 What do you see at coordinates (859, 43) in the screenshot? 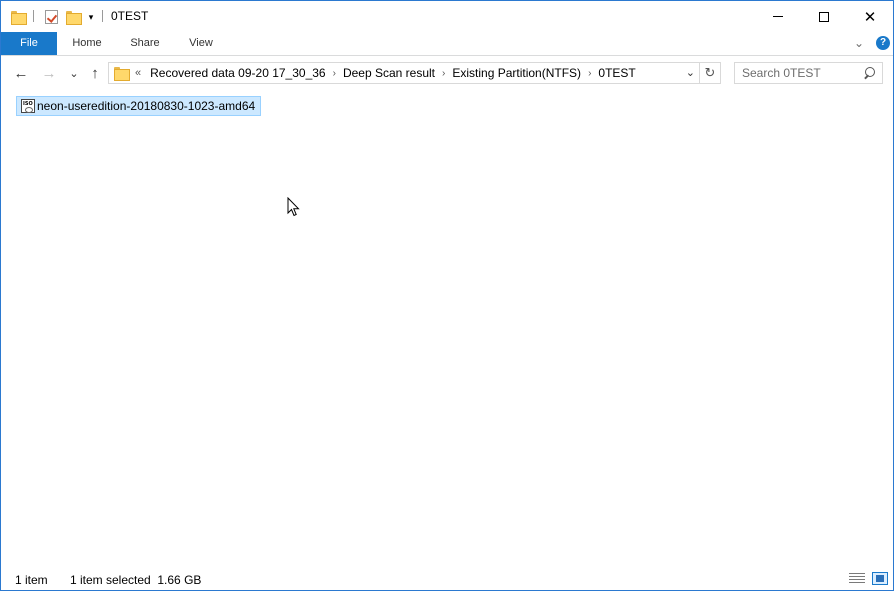
I see `expand-ribbon-icon: ⌄` at bounding box center [859, 43].